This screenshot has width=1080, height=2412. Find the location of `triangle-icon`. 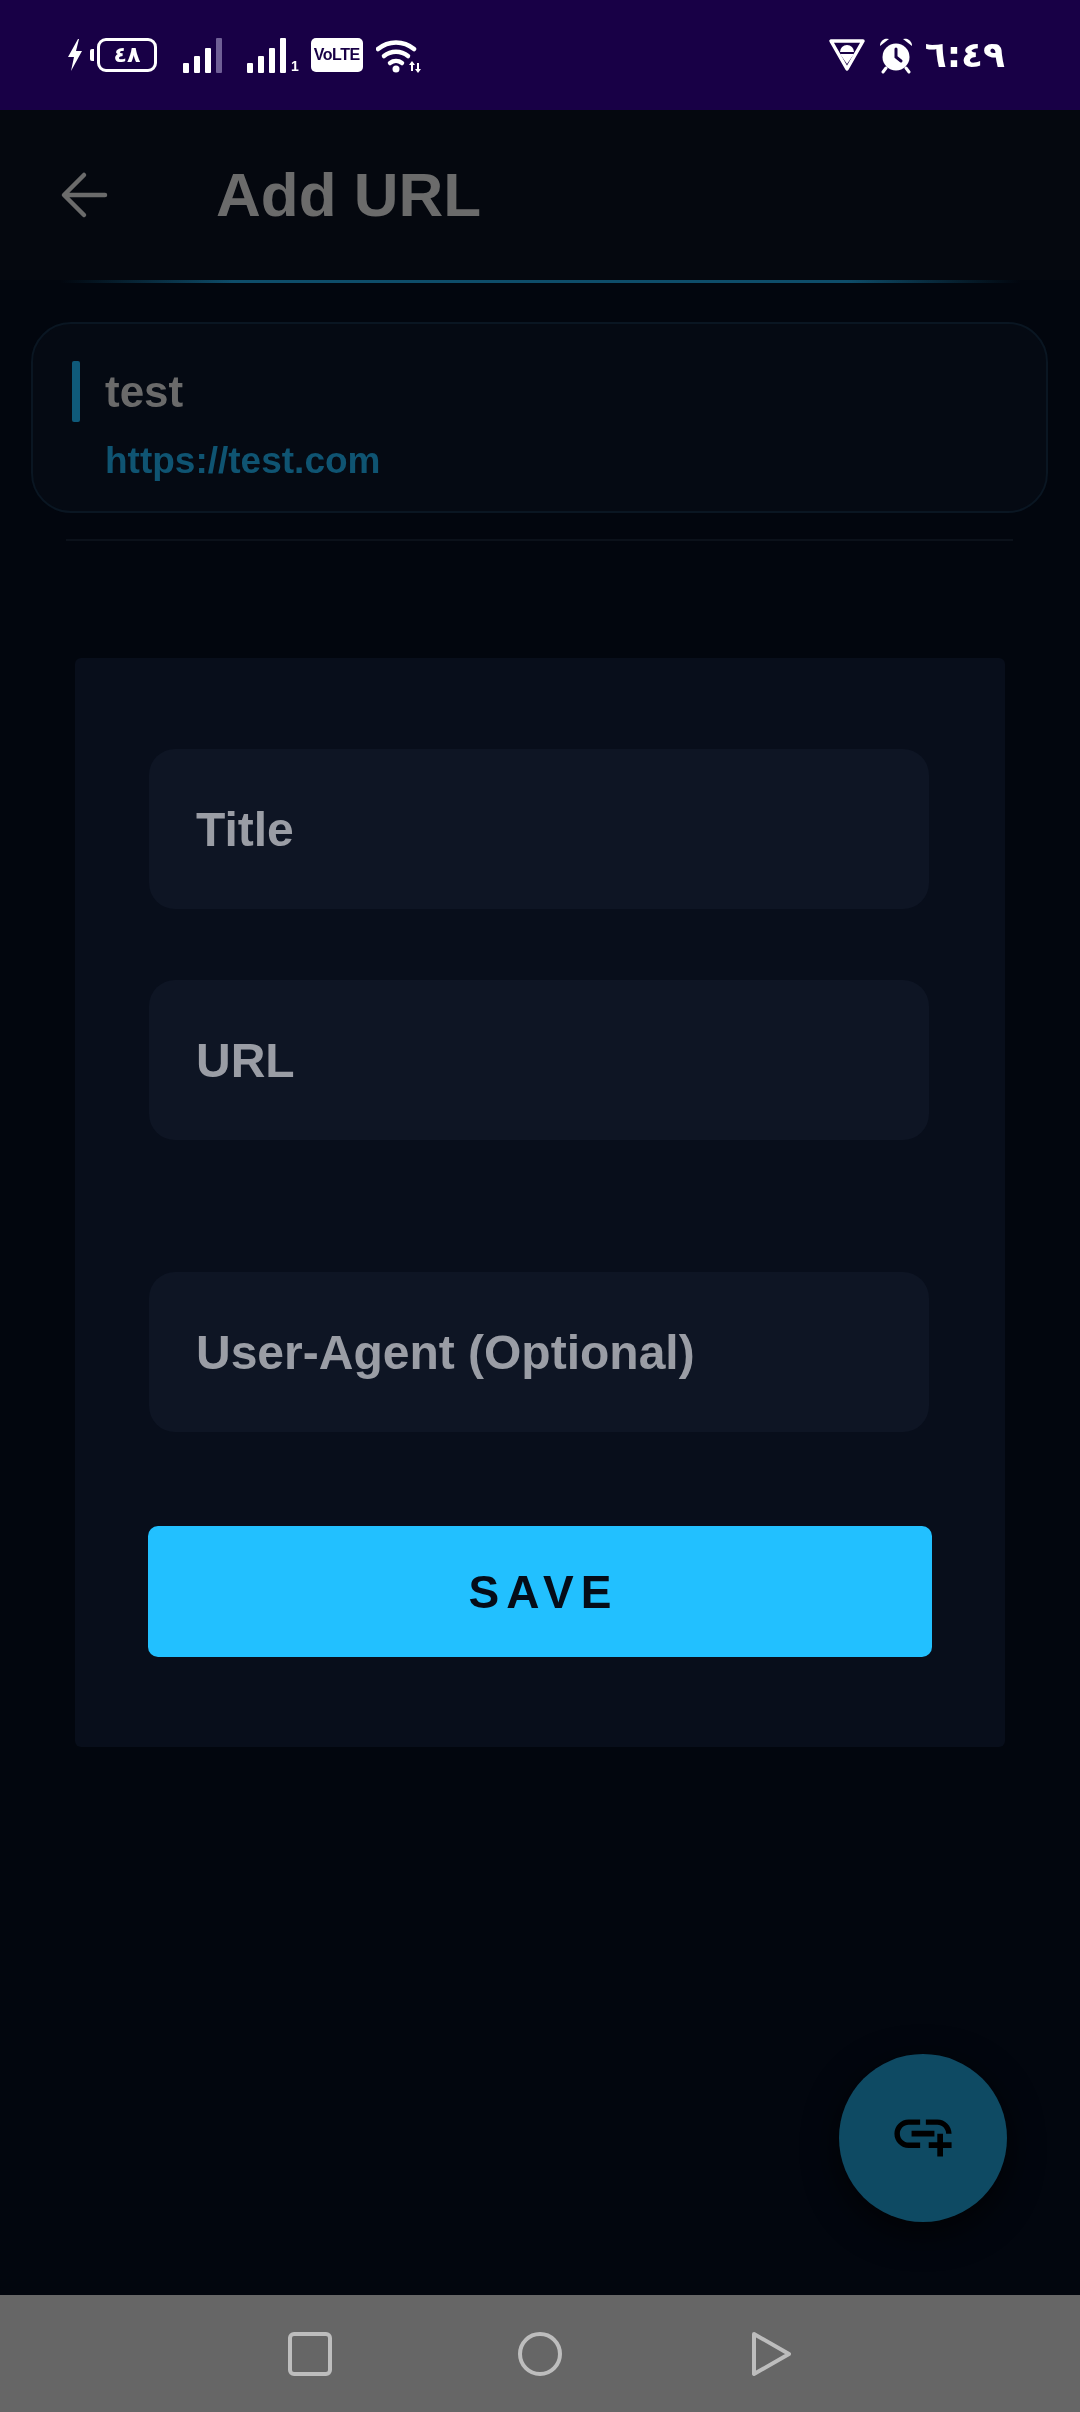

triangle-icon is located at coordinates (846, 55).